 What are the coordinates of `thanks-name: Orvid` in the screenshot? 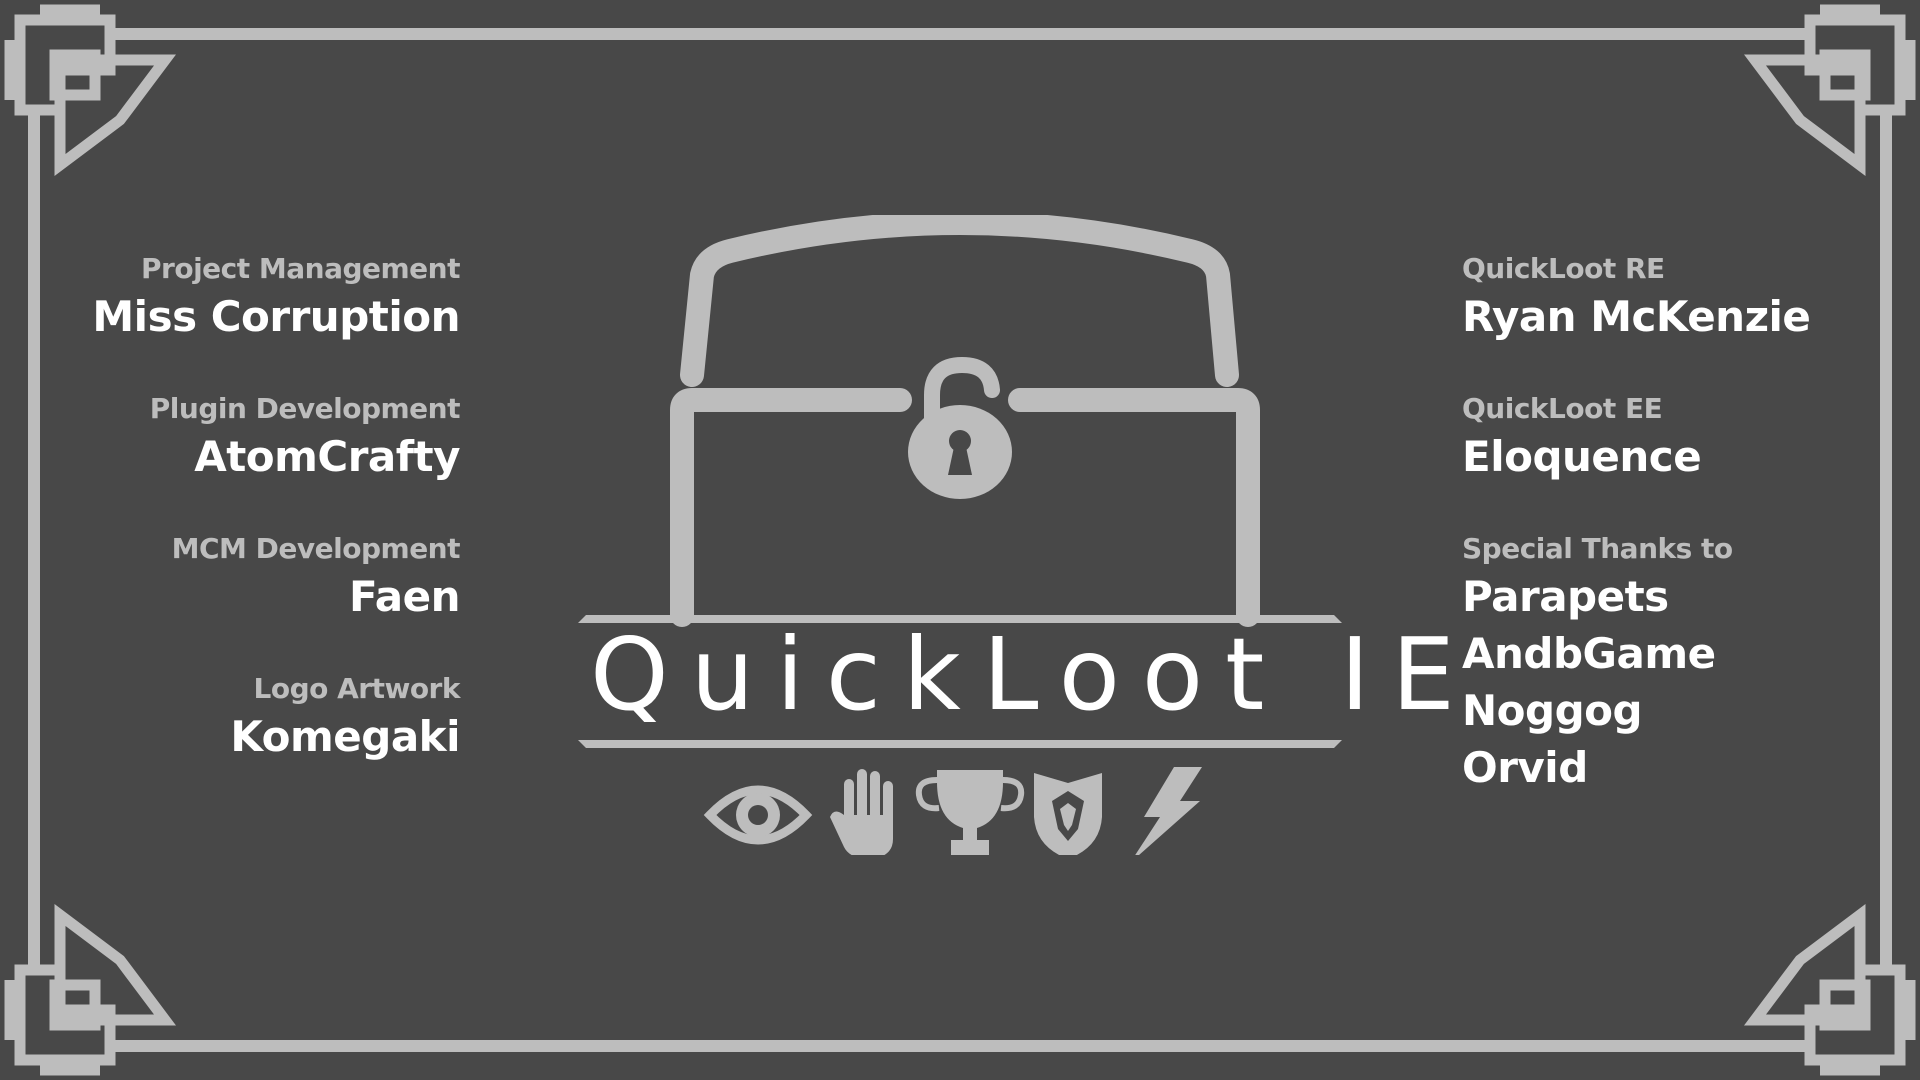 It's located at (1525, 767).